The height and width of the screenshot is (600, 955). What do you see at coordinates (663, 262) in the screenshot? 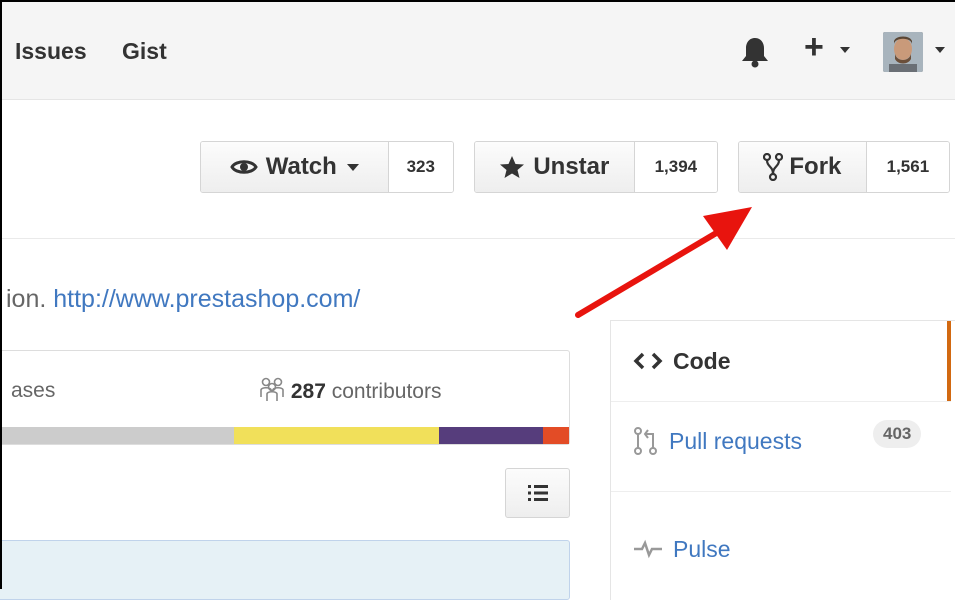
I see `annotation-arrow` at bounding box center [663, 262].